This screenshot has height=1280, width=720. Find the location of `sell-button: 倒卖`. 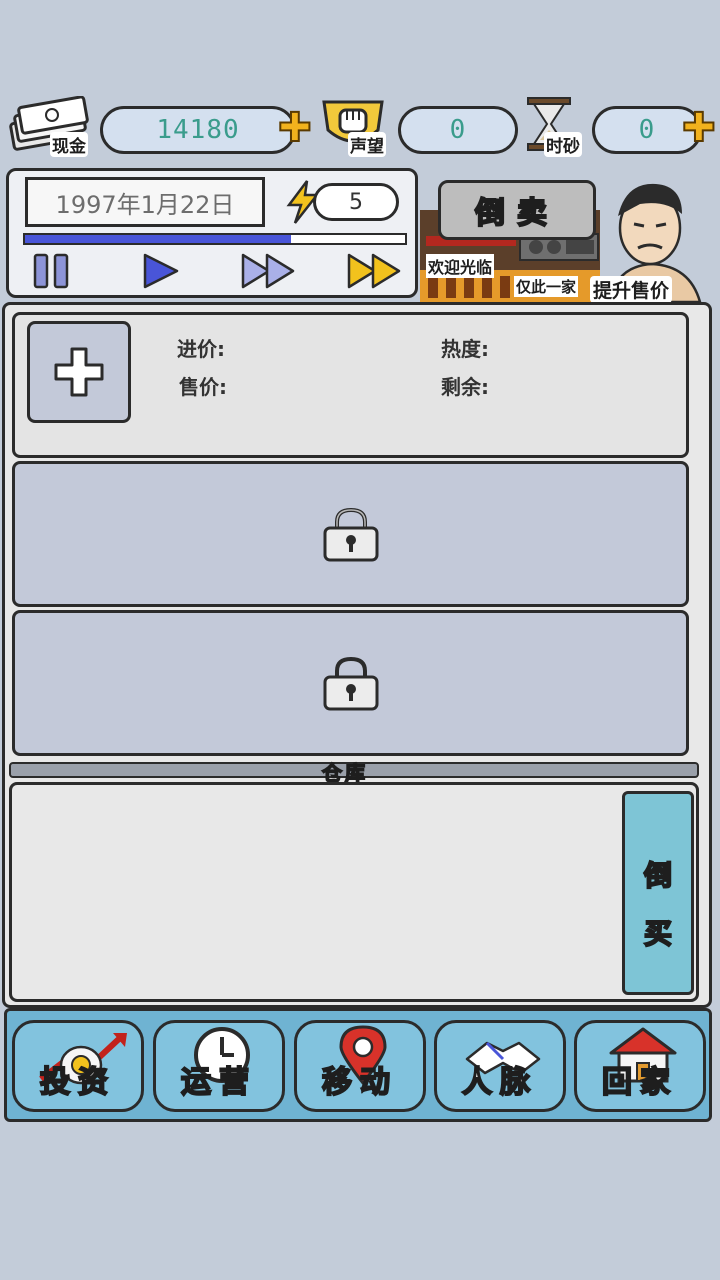

sell-button: 倒卖 is located at coordinates (517, 210).